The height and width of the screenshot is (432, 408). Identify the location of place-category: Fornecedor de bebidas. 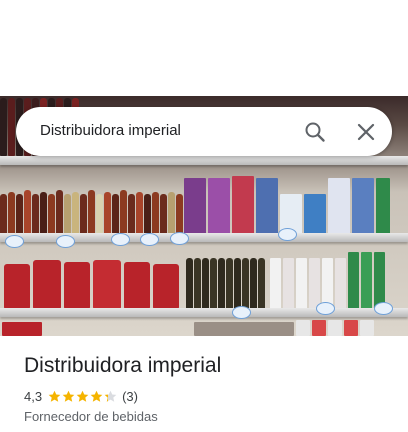
(91, 416).